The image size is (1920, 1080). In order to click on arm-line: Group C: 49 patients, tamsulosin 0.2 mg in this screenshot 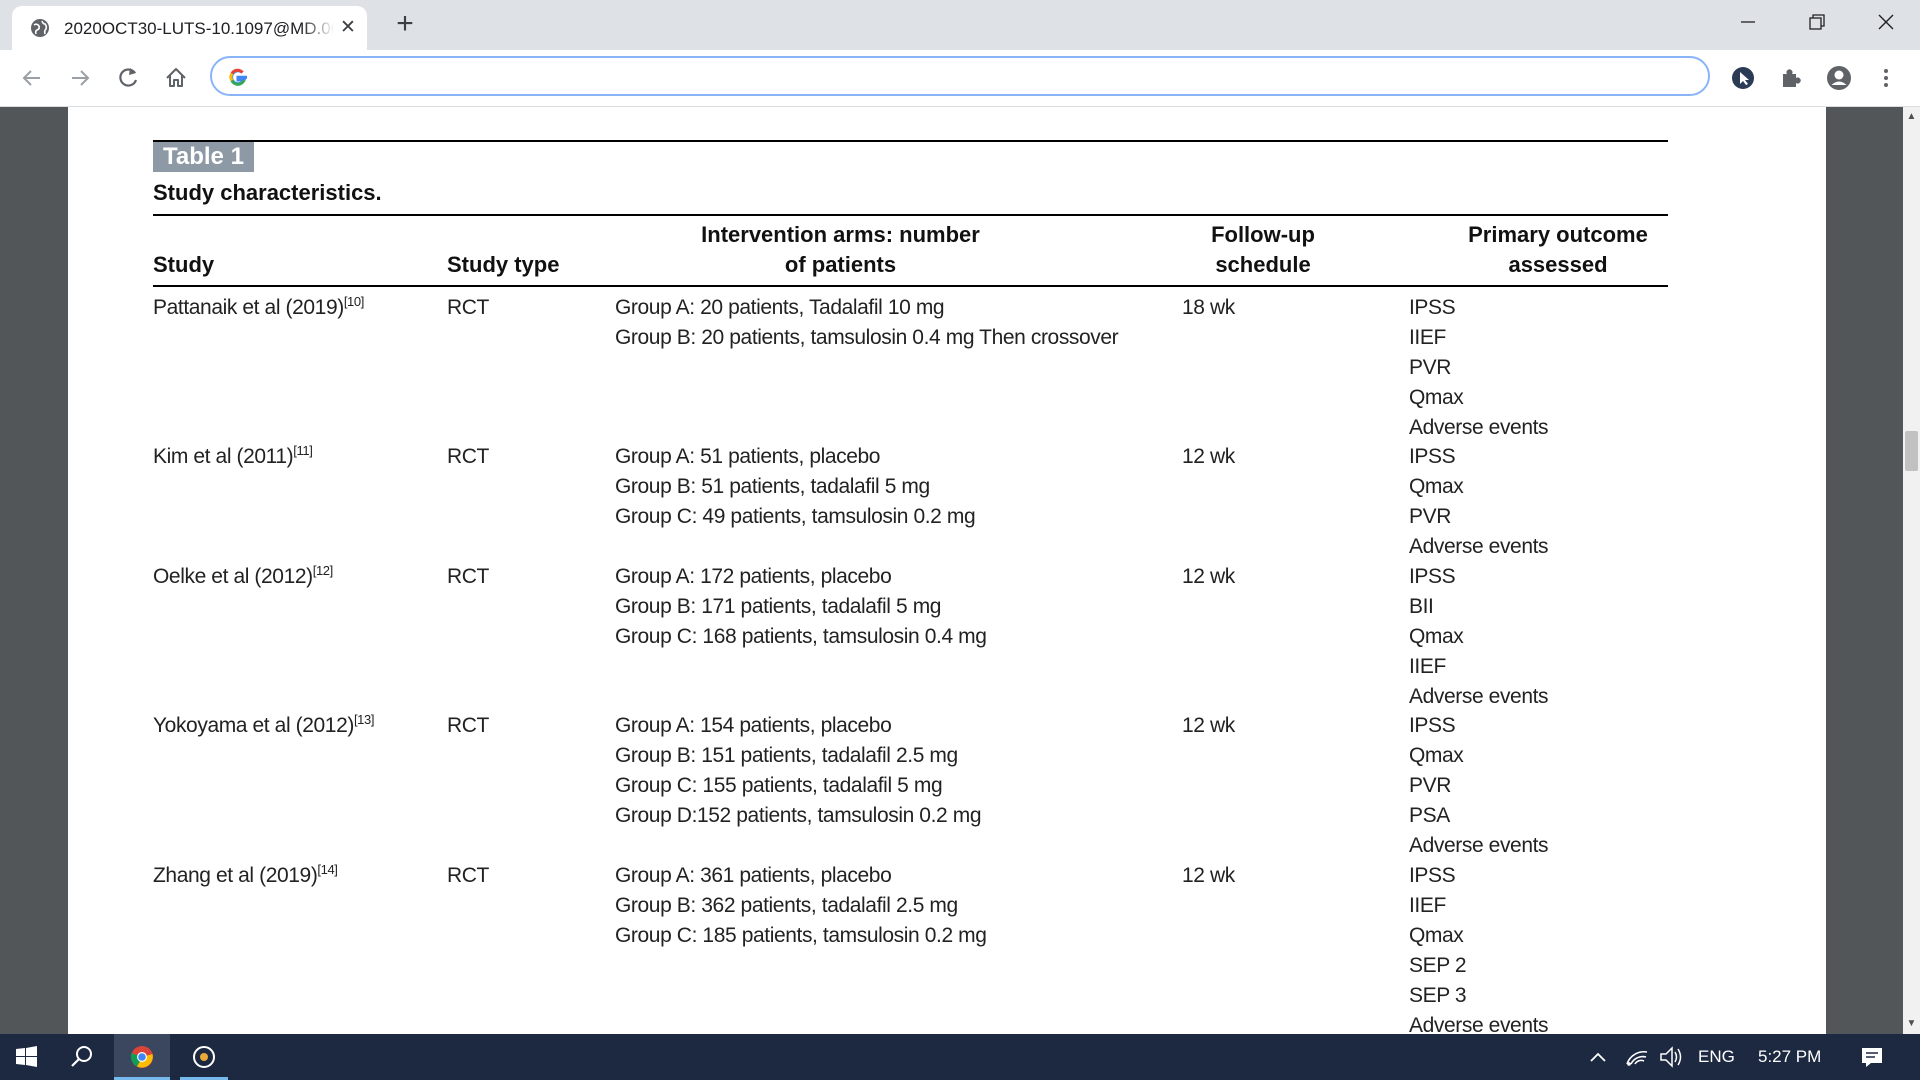, I will do `click(795, 516)`.